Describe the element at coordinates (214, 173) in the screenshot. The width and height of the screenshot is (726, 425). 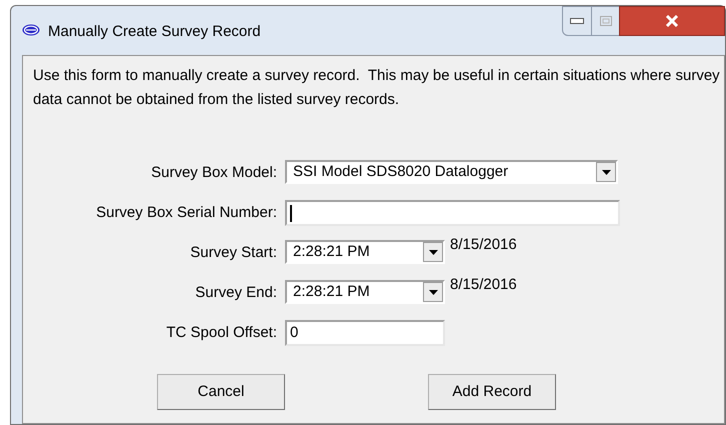
I see `field-label: Survey Box Model:` at that location.